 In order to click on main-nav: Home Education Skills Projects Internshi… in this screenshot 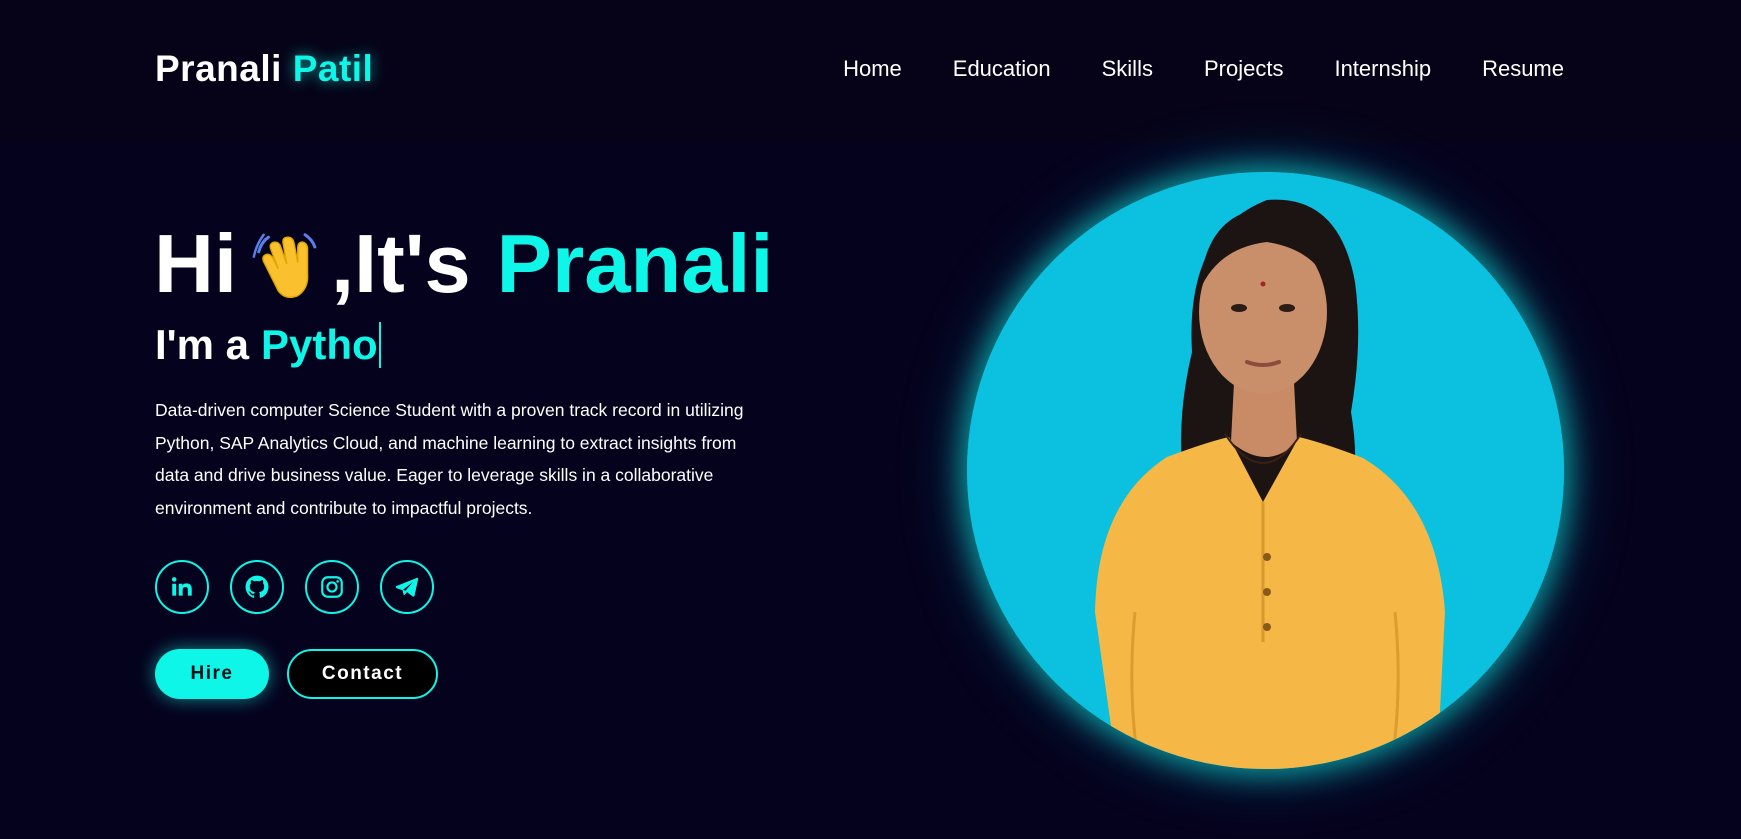, I will do `click(1203, 69)`.